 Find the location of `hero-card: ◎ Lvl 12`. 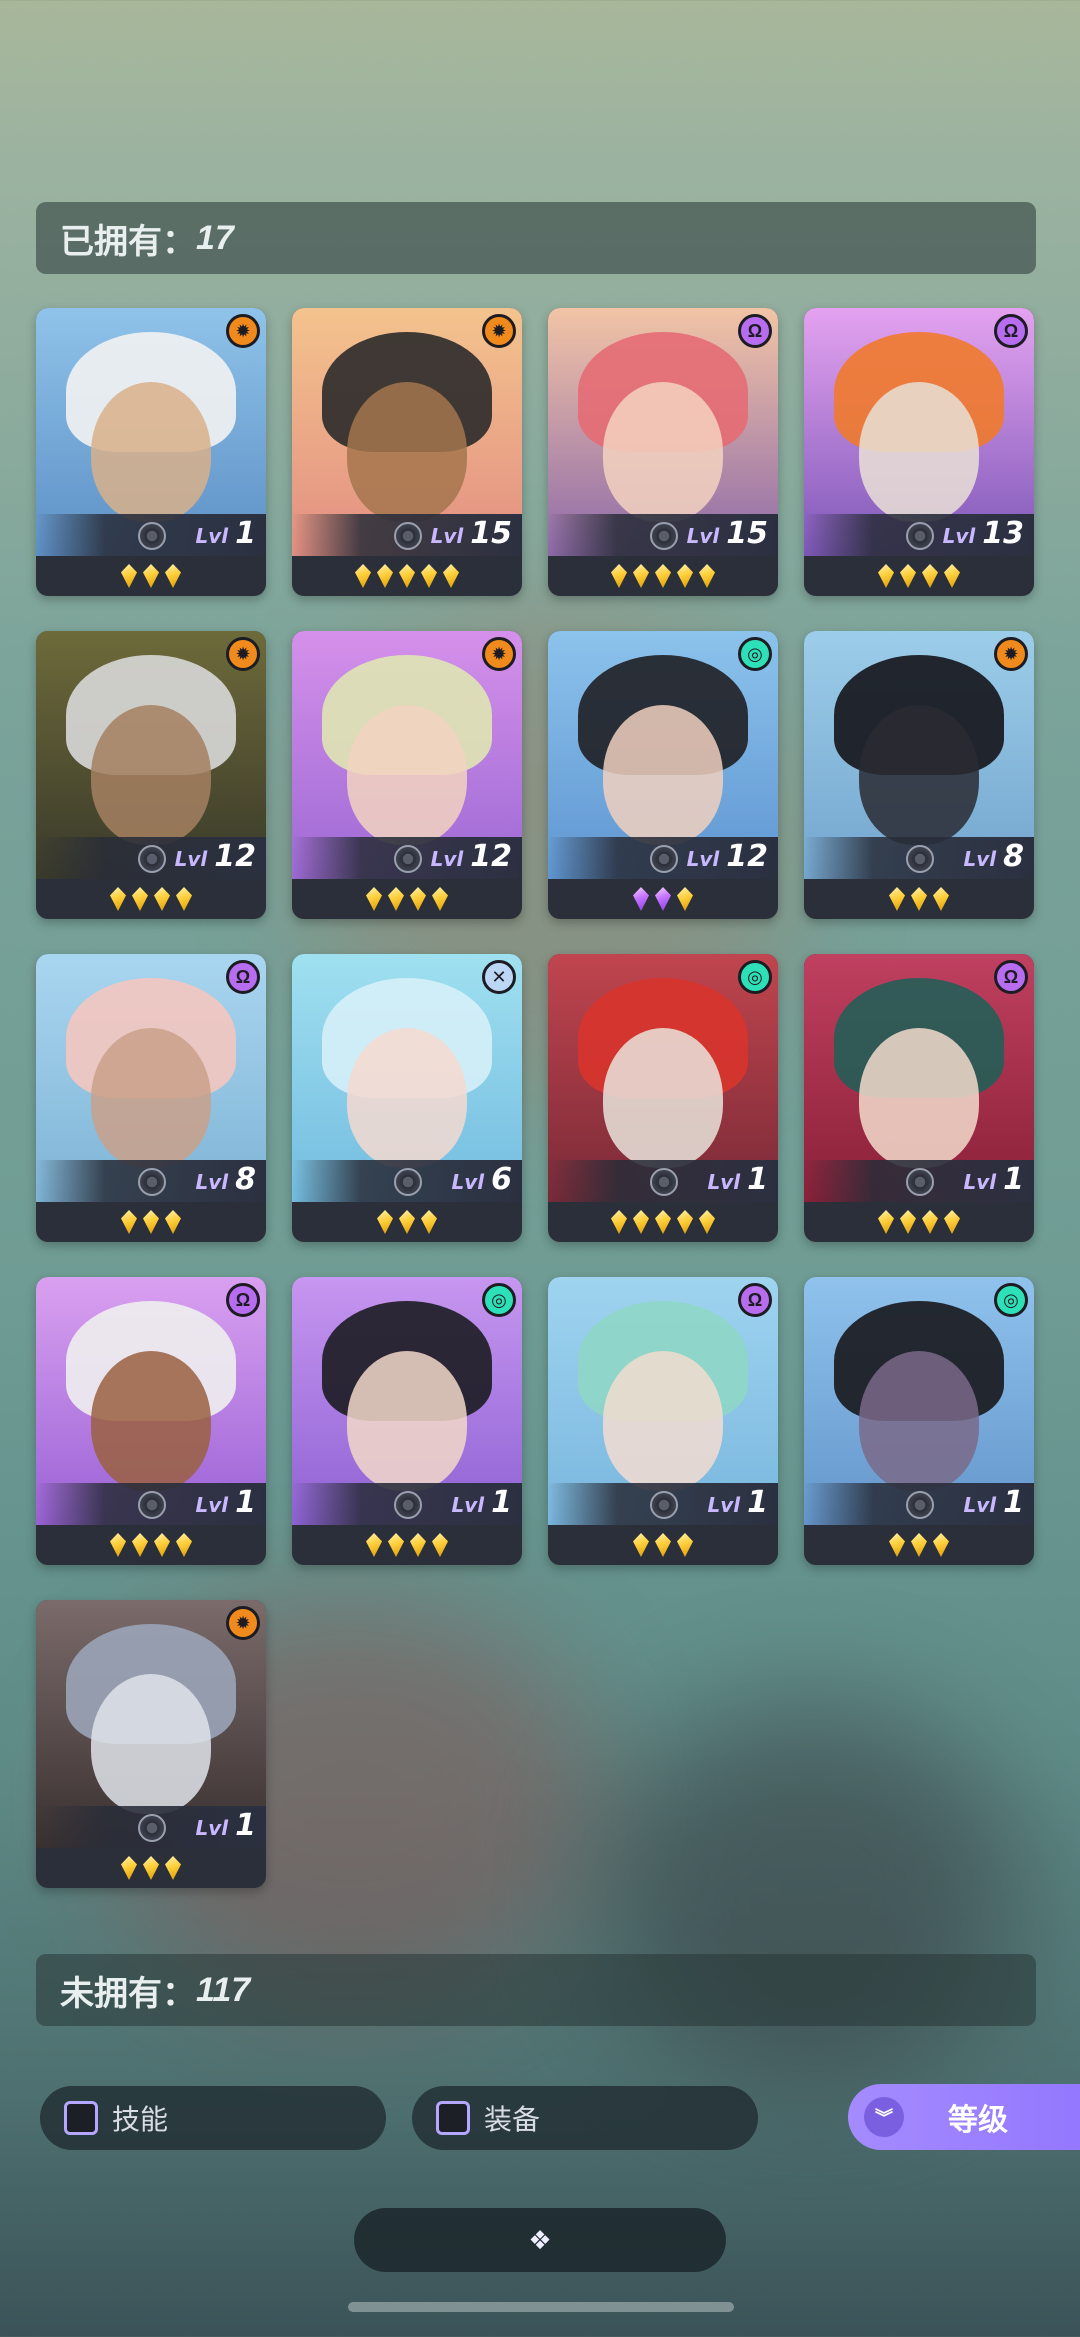

hero-card: ◎ Lvl 12 is located at coordinates (663, 775).